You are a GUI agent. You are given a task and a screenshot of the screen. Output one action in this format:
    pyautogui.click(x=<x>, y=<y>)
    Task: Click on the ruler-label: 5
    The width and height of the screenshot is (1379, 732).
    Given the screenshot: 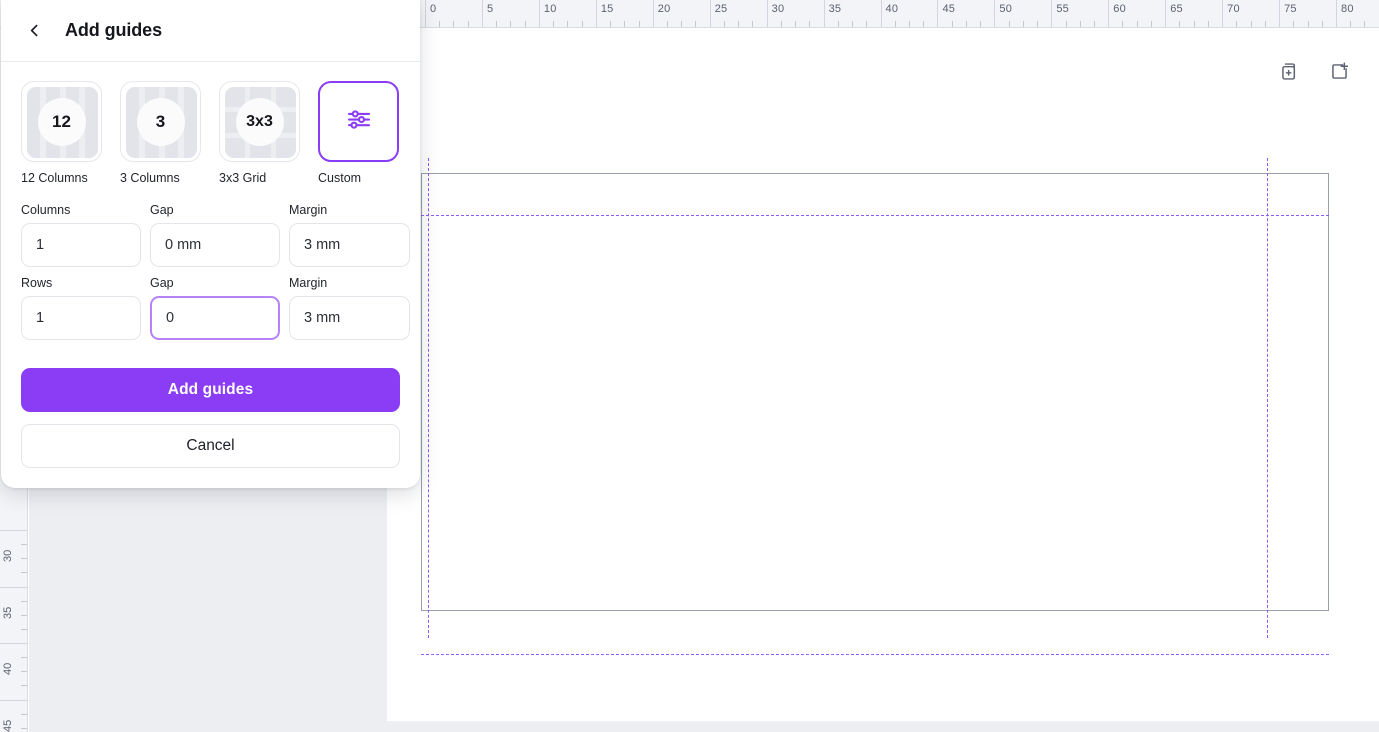 What is the action you would take?
    pyautogui.click(x=490, y=9)
    